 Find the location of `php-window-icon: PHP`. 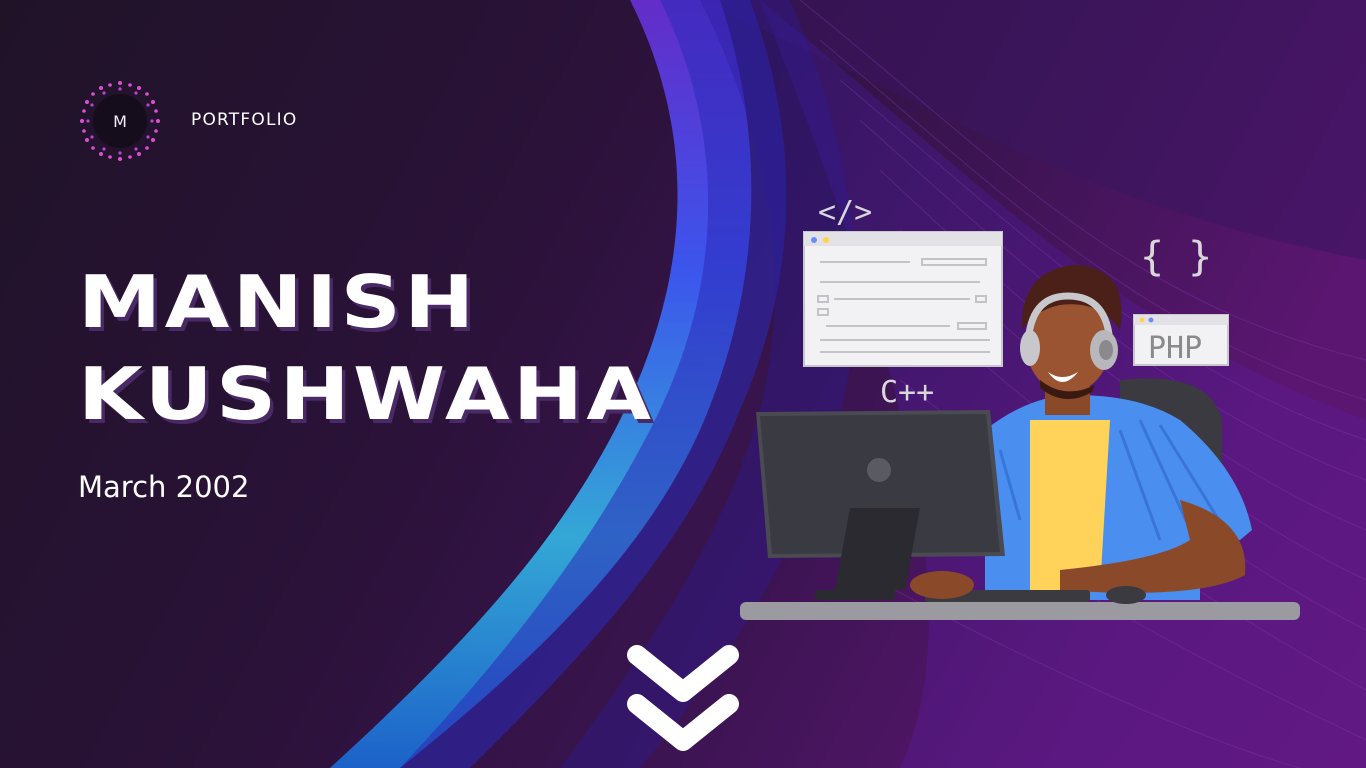

php-window-icon: PHP is located at coordinates (1181, 340).